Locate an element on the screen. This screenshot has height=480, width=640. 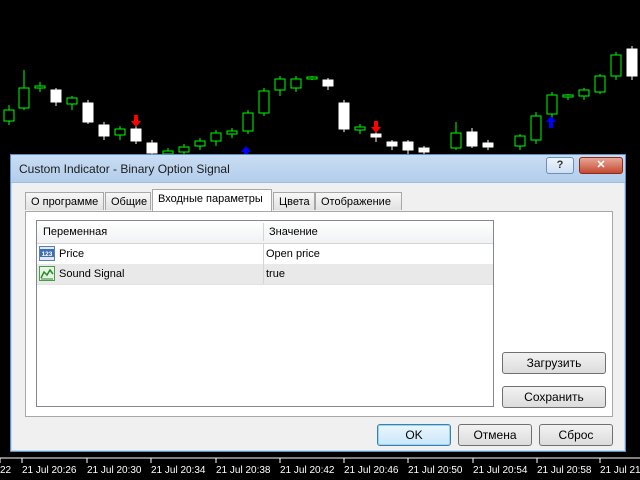
ok-button: OK is located at coordinates (414, 435).